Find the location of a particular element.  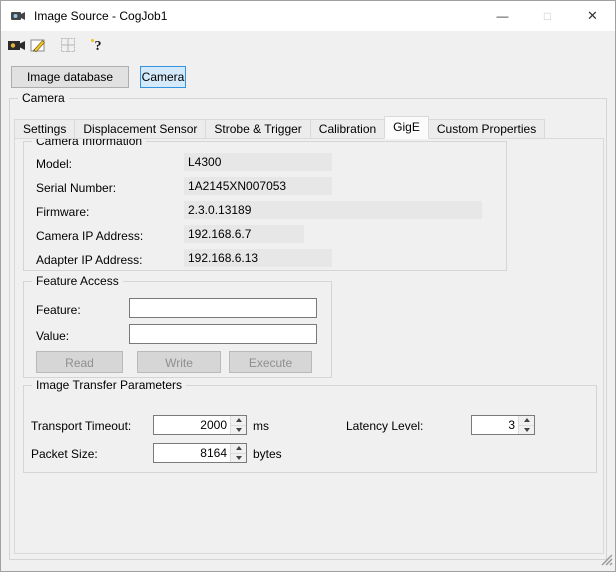

serial-number-value: 1A2145XN007053 is located at coordinates (258, 186).